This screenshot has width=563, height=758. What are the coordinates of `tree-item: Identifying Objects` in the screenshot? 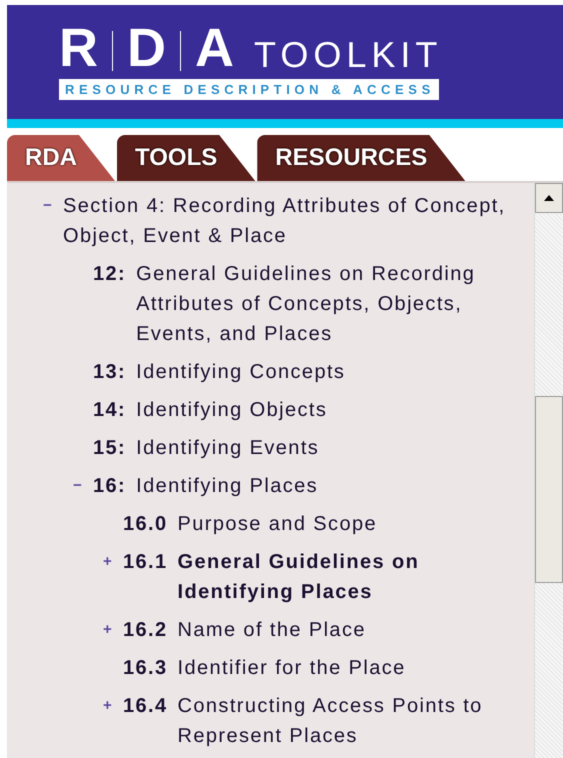 It's located at (335, 410).